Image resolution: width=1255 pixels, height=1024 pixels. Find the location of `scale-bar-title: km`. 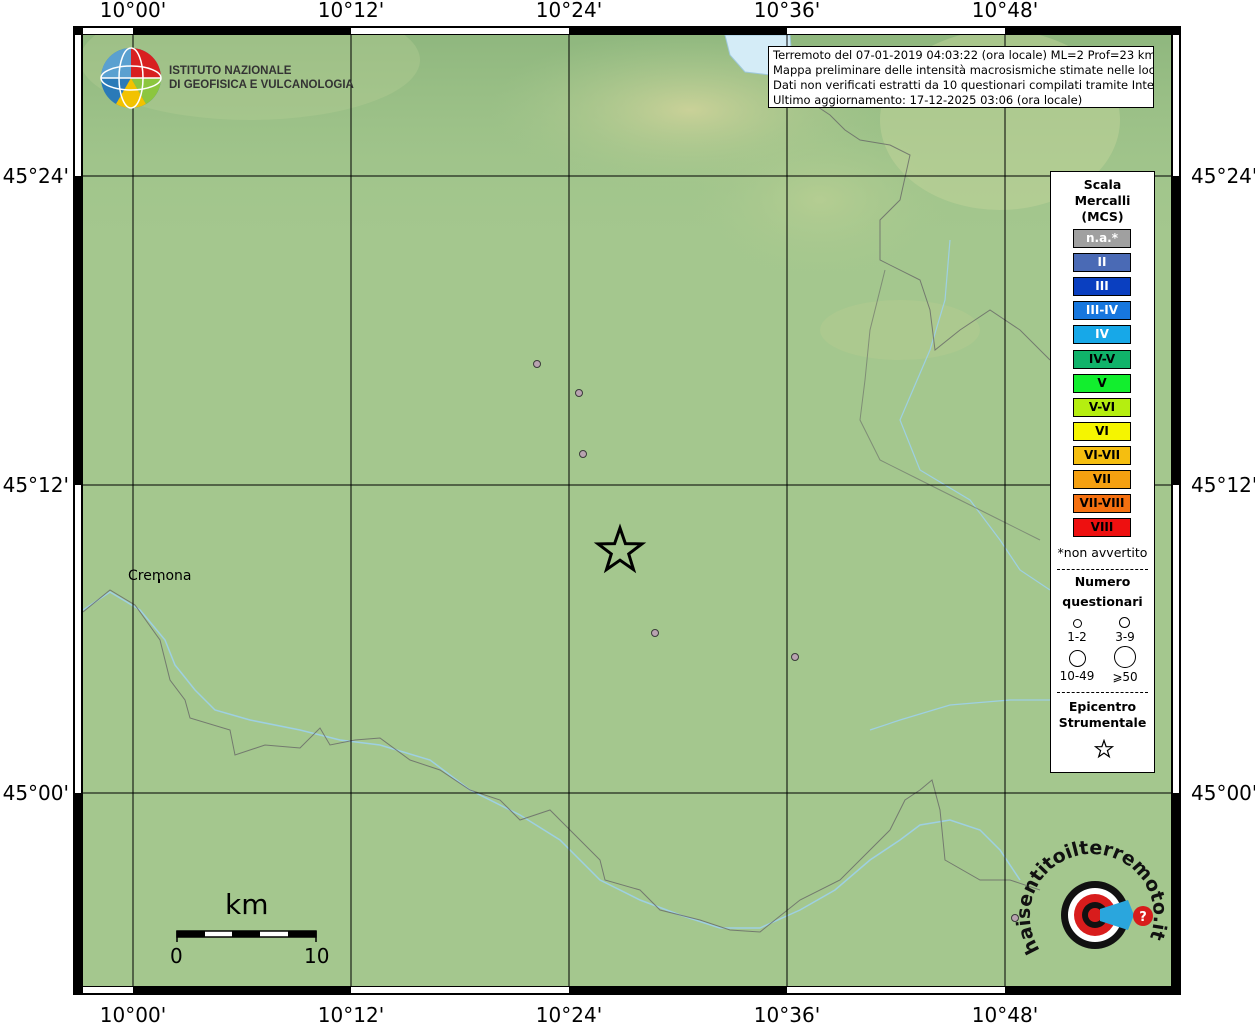

scale-bar-title: km is located at coordinates (247, 904).